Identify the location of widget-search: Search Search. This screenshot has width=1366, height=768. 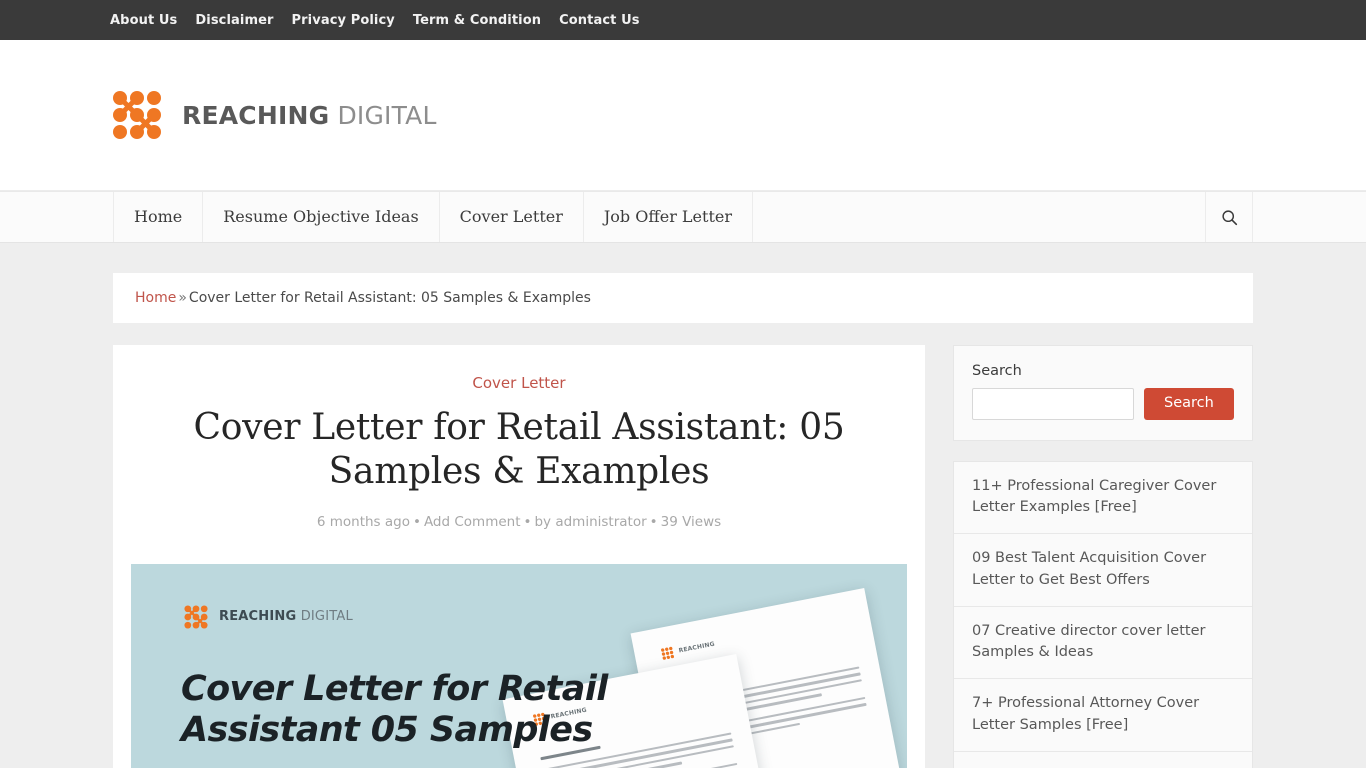
(1103, 393).